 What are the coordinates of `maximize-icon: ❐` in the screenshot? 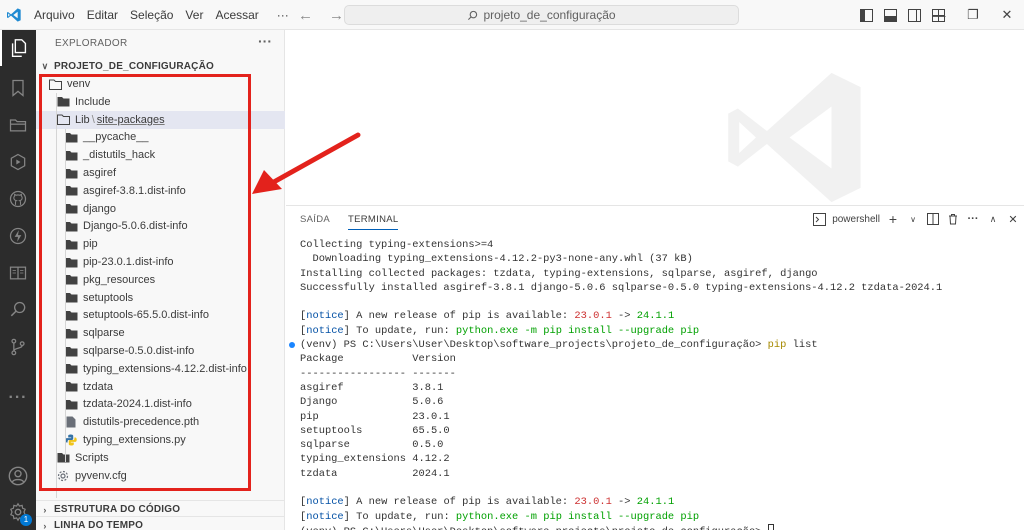 It's located at (973, 15).